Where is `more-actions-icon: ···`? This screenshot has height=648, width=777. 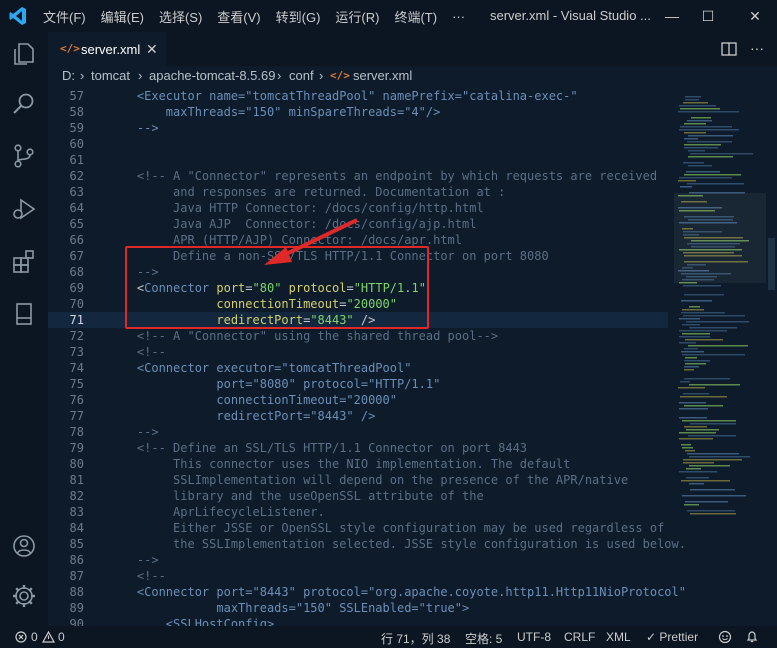
more-actions-icon: ··· is located at coordinates (757, 49).